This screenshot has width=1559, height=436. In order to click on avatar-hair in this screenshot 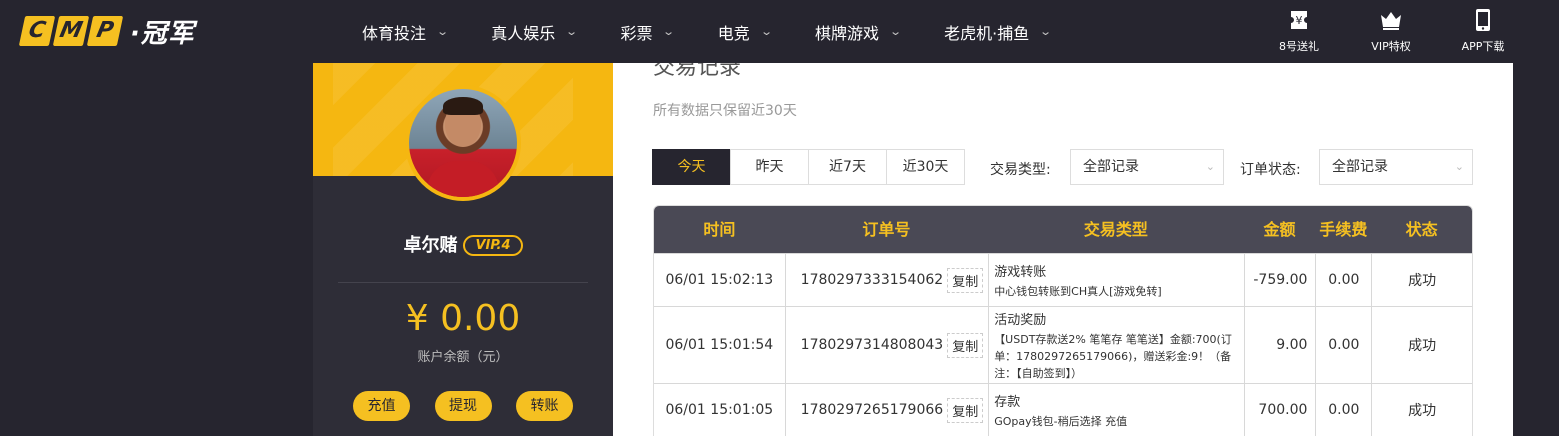, I will do `click(463, 106)`.